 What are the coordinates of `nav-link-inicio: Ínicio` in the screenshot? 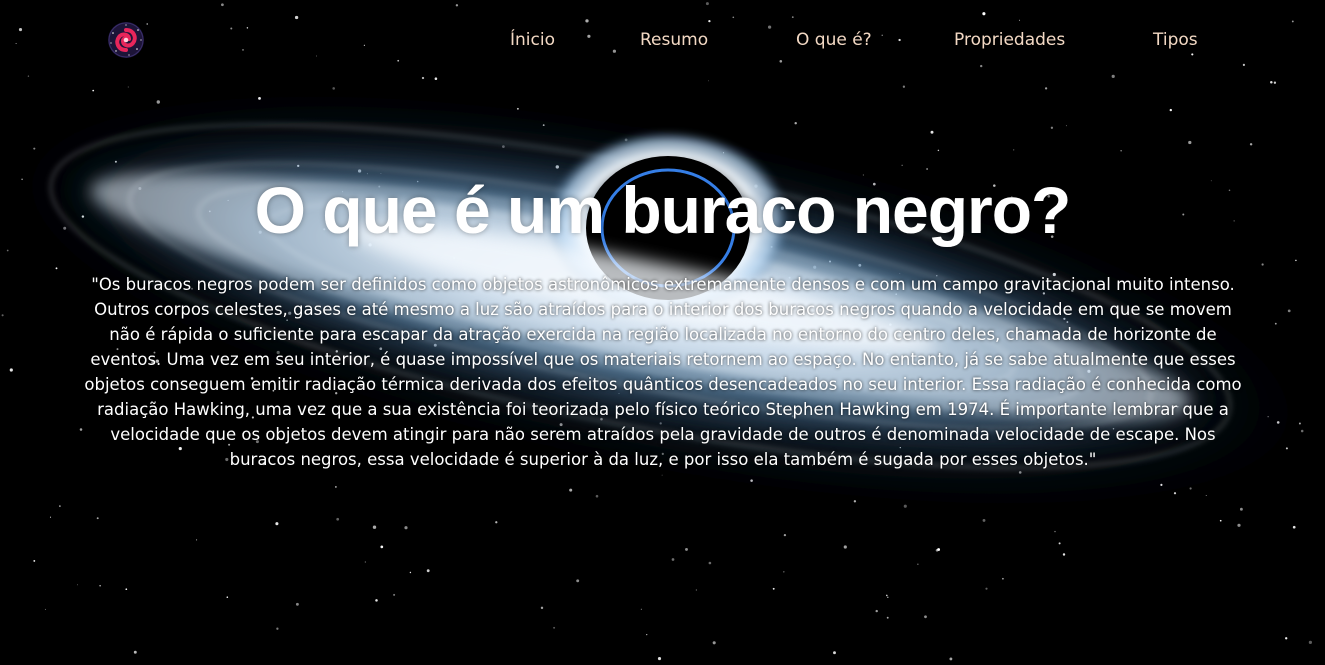 It's located at (532, 40).